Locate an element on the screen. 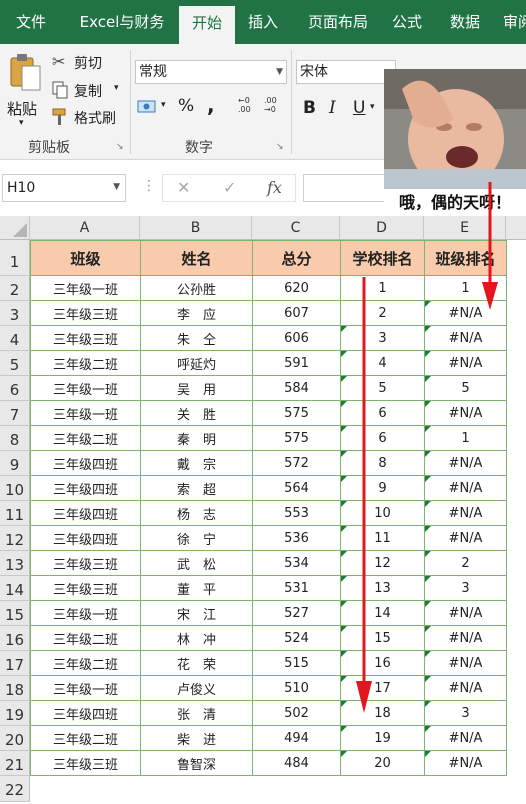 This screenshot has height=804, width=526. cell: 秦 明 is located at coordinates (196, 438).